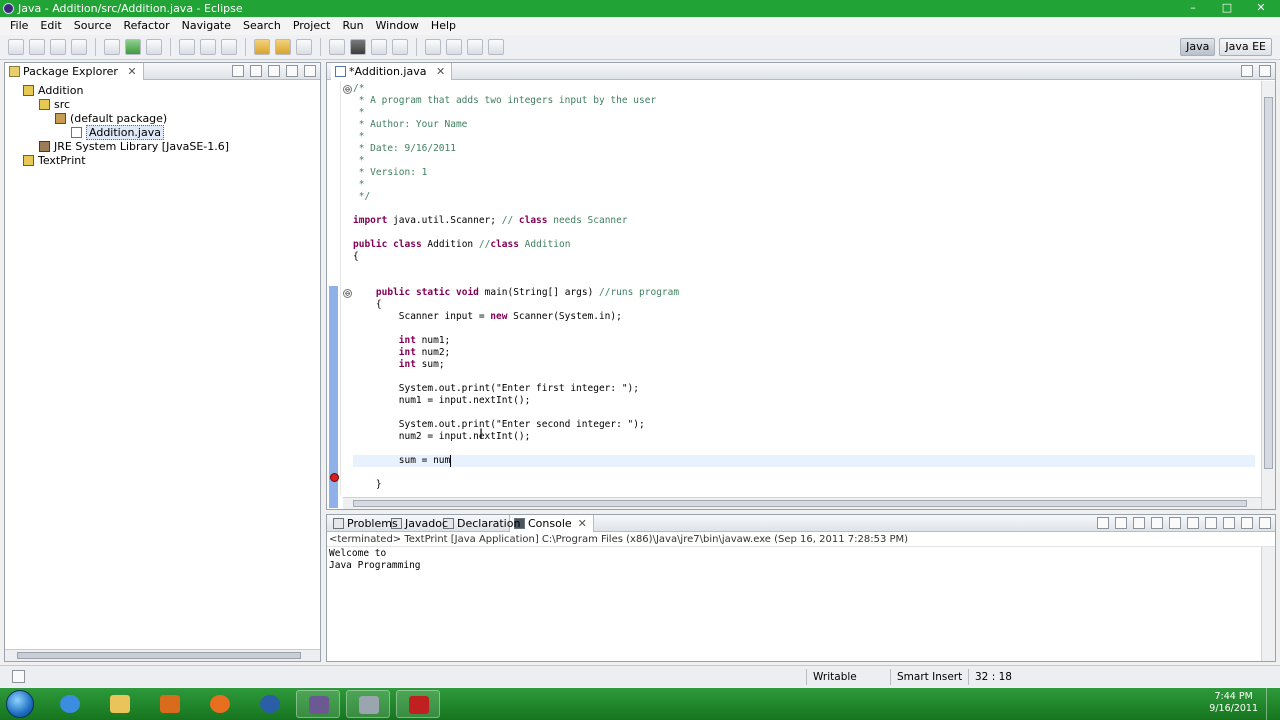 This screenshot has width=1280, height=720. I want to click on remove-all-terminated-icon, so click(1139, 523).